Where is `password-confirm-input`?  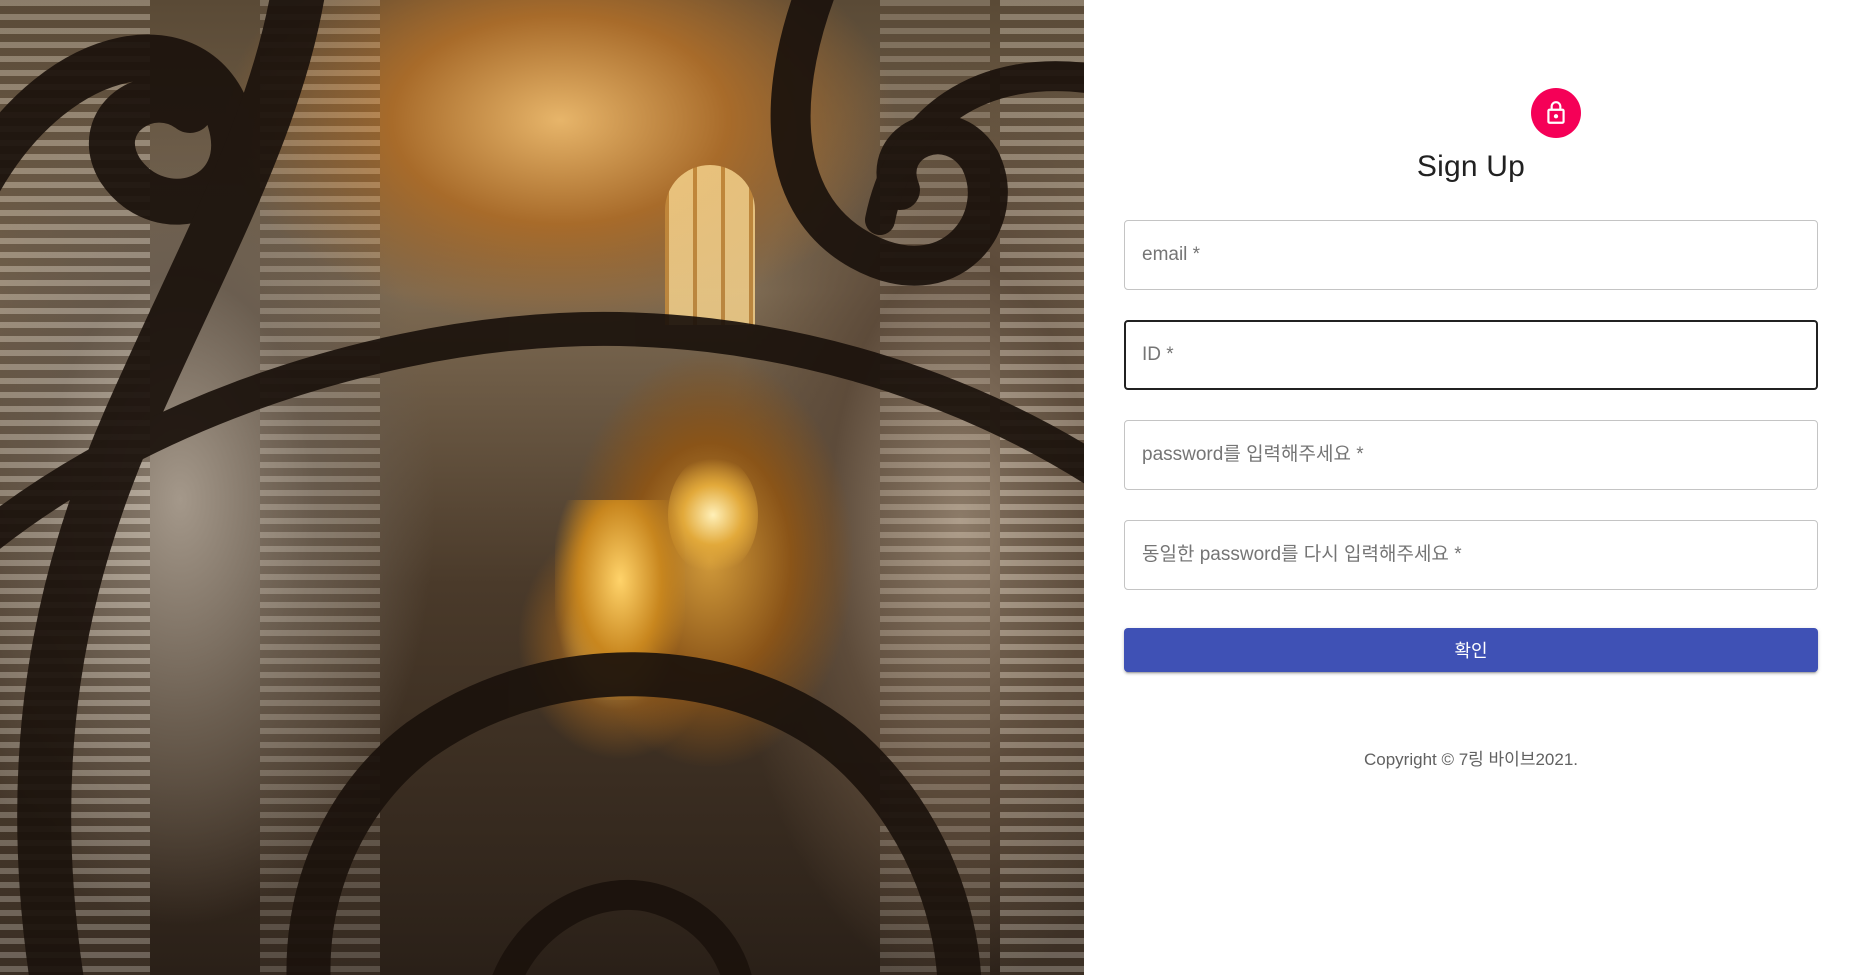 password-confirm-input is located at coordinates (1471, 555).